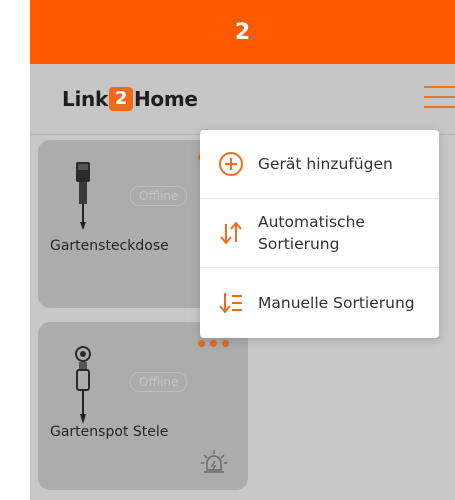  I want to click on menu-item-label: Manuelle Sortierung, so click(336, 303).